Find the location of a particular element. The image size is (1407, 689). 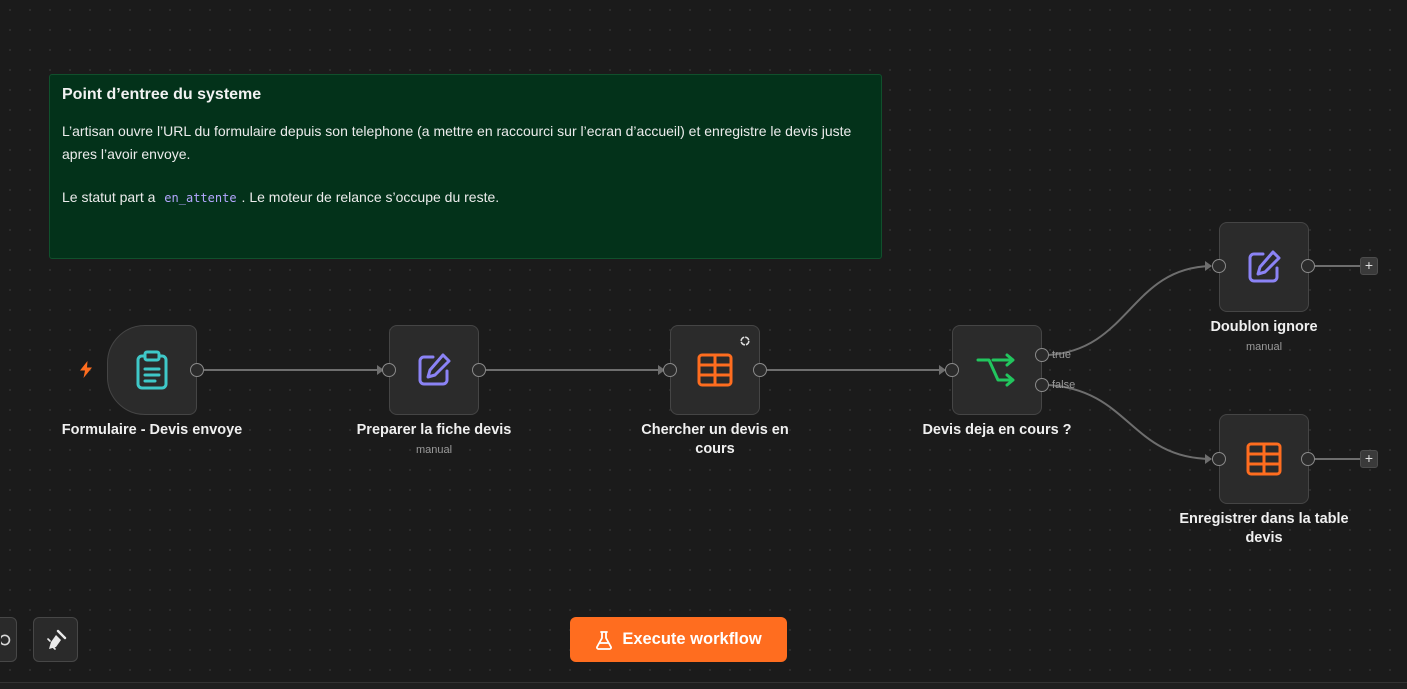

tidy-up-button is located at coordinates (55, 639).